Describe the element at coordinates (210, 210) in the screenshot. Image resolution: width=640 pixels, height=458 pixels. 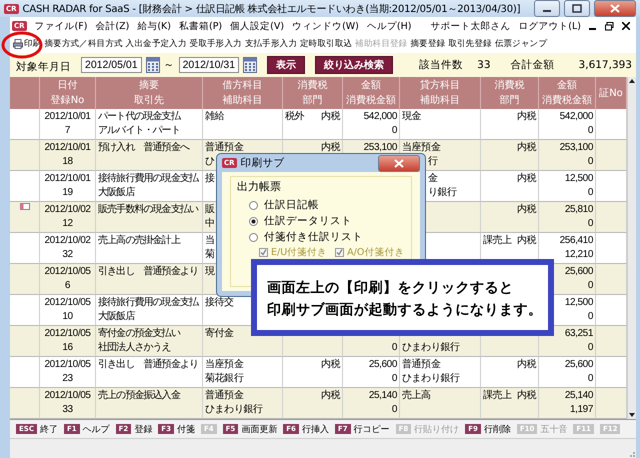
I see `account-text: 販` at that location.